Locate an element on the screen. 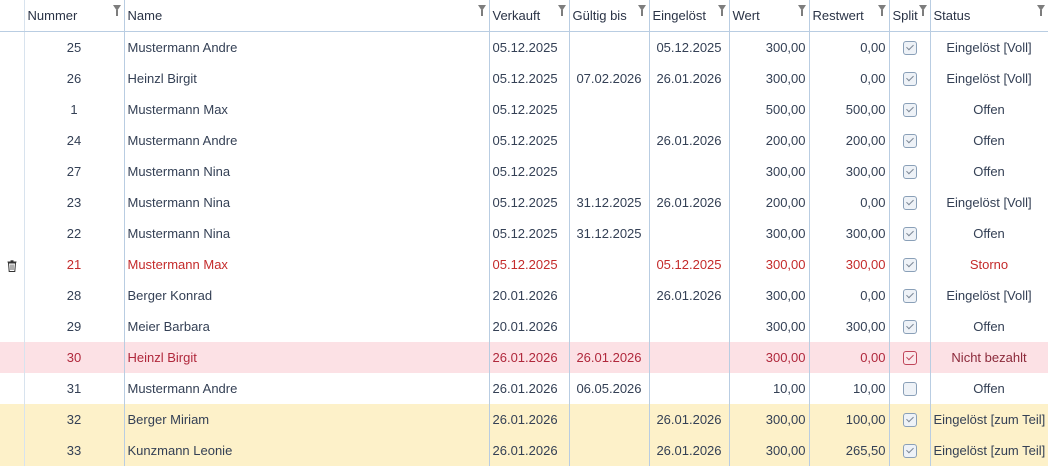 The width and height of the screenshot is (1048, 470). cell-wert: 10,00 is located at coordinates (769, 388).